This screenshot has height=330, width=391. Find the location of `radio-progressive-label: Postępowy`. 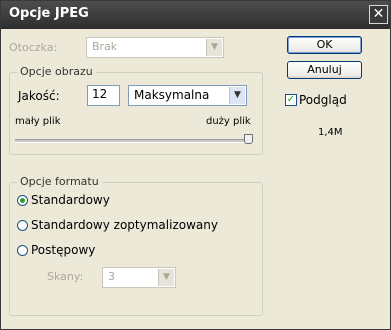

radio-progressive-label: Postępowy is located at coordinates (63, 250).